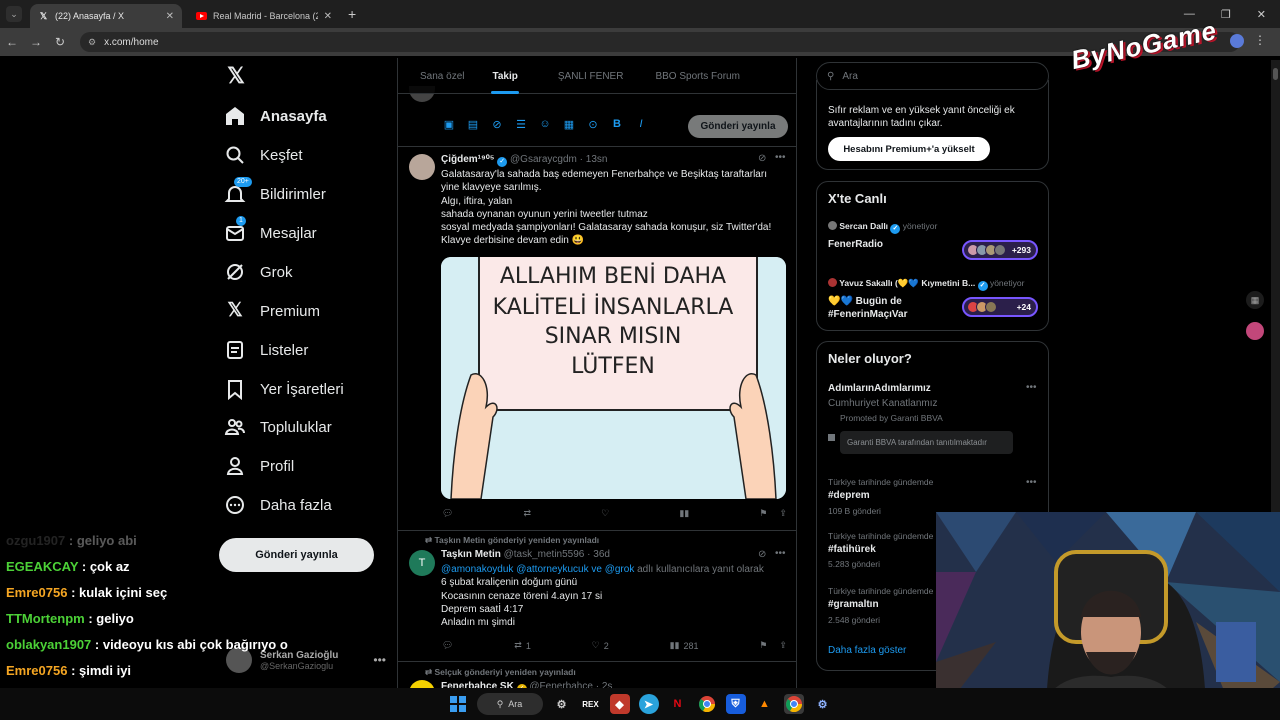 Image resolution: width=1280 pixels, height=720 pixels. I want to click on show-more-link: Daha fazla göster, so click(867, 650).